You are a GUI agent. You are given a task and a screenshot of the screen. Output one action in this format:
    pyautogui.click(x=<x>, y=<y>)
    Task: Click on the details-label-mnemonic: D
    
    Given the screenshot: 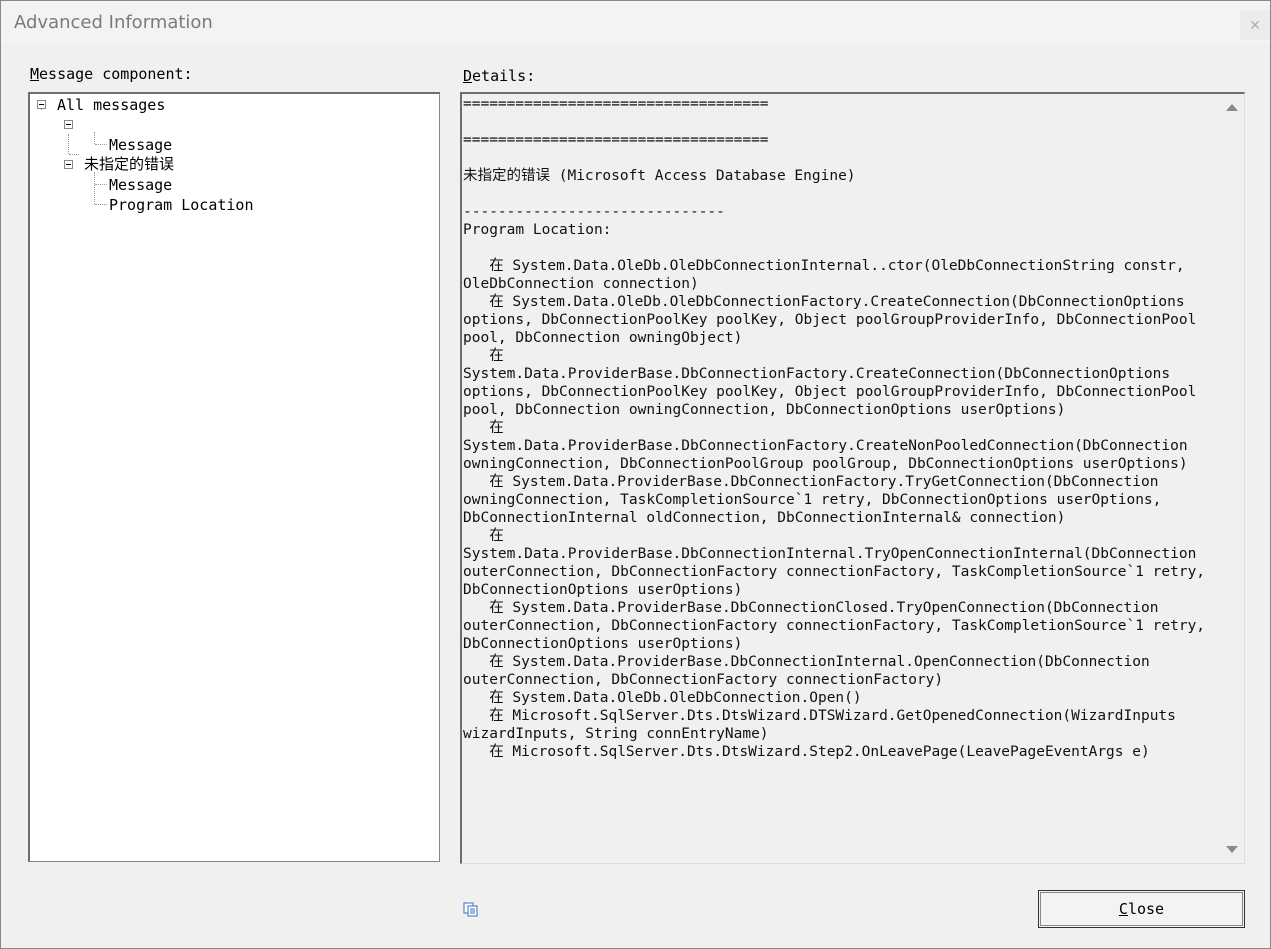 What is the action you would take?
    pyautogui.click(x=468, y=76)
    